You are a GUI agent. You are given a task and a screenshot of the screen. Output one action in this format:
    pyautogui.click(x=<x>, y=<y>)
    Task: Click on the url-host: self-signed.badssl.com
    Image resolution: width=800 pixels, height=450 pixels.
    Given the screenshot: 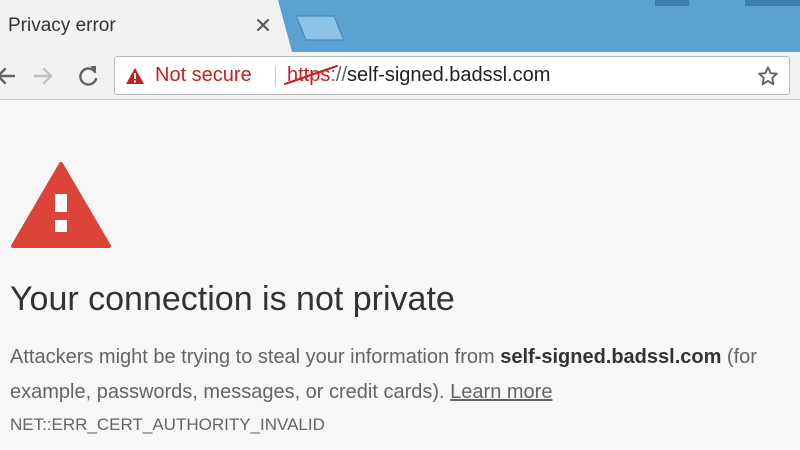 What is the action you would take?
    pyautogui.click(x=449, y=75)
    